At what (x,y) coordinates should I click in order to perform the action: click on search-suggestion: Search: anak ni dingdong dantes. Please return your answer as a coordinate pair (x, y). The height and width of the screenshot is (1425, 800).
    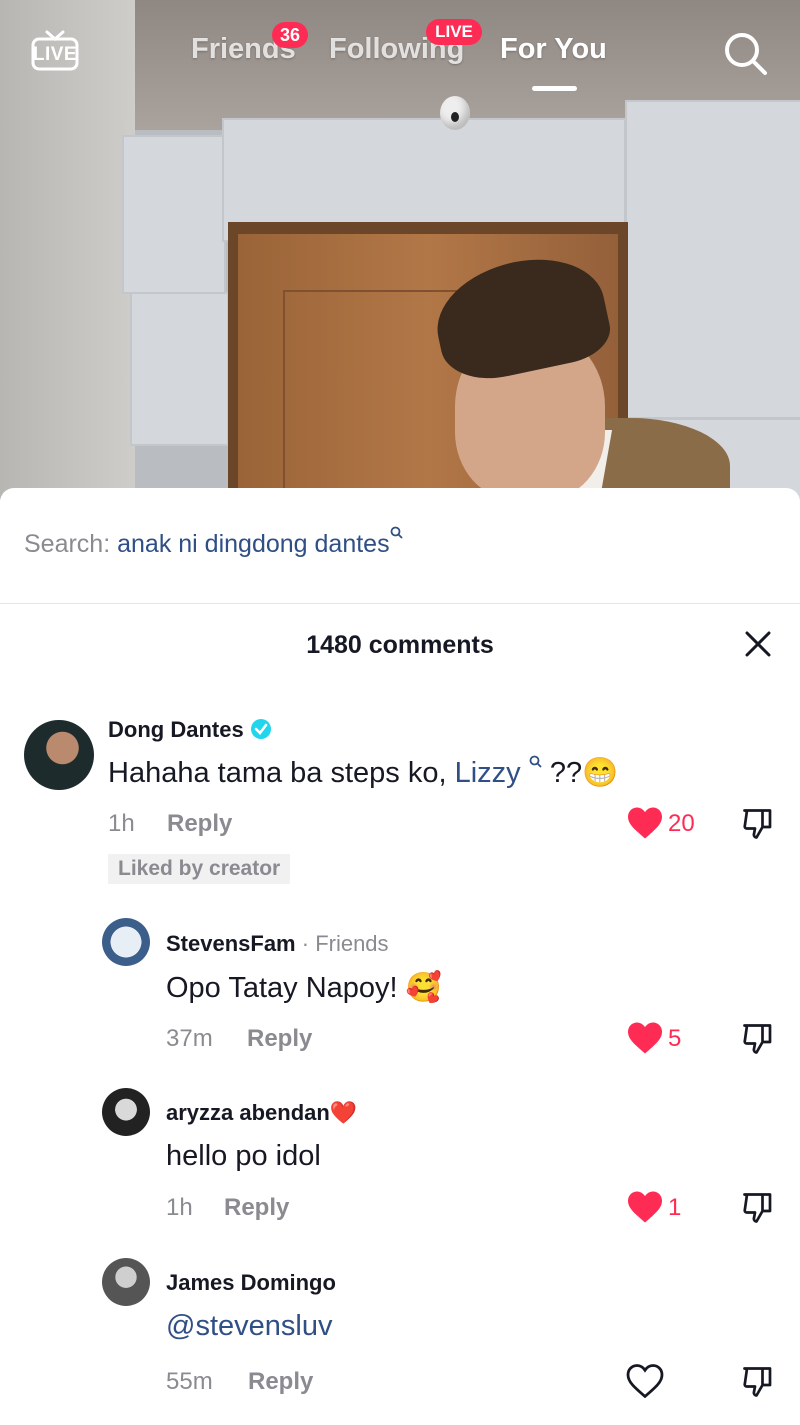
    Looking at the image, I should click on (213, 542).